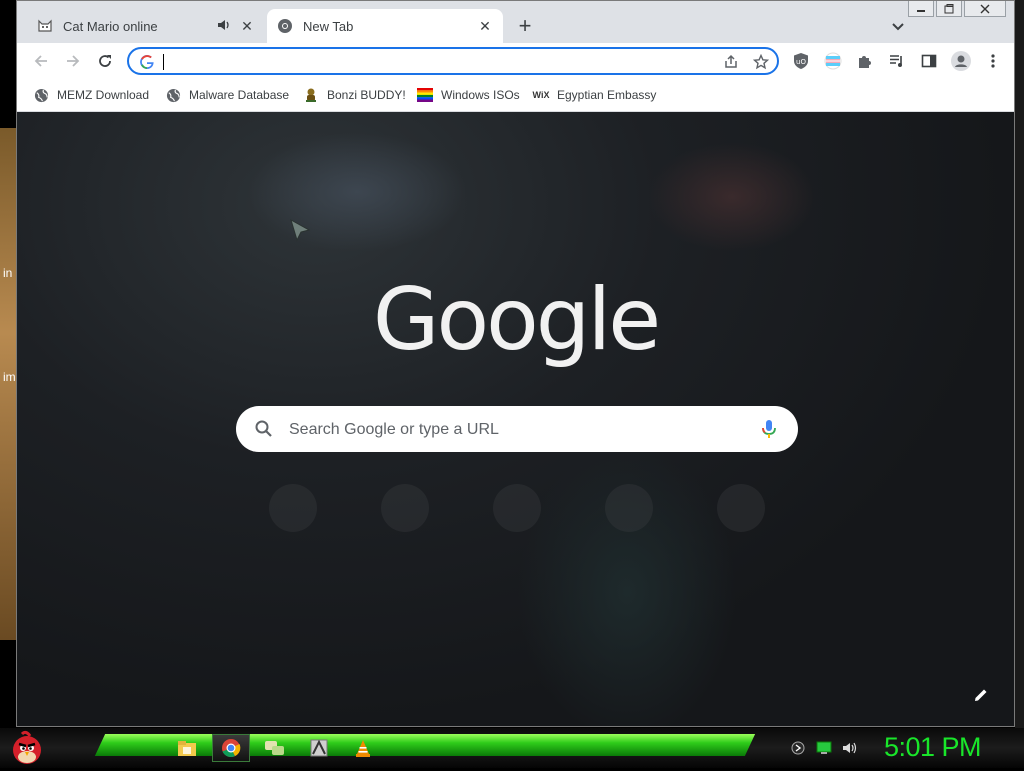 The width and height of the screenshot is (1024, 771). I want to click on bookmark-bonzi-buddy: Bonzi BUDDY!, so click(354, 95).